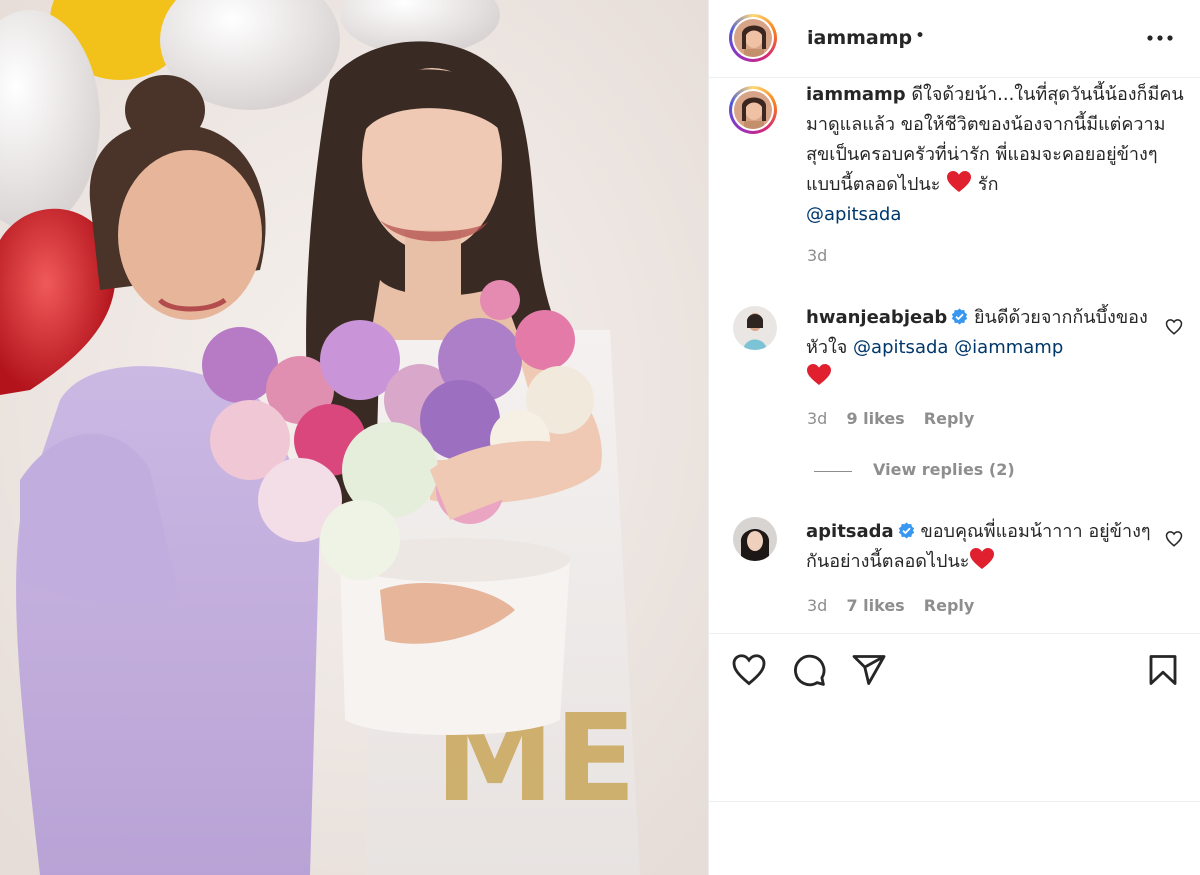 The height and width of the screenshot is (875, 1200). I want to click on comment-2-meta: 3d 7 likes Reply, so click(890, 605).